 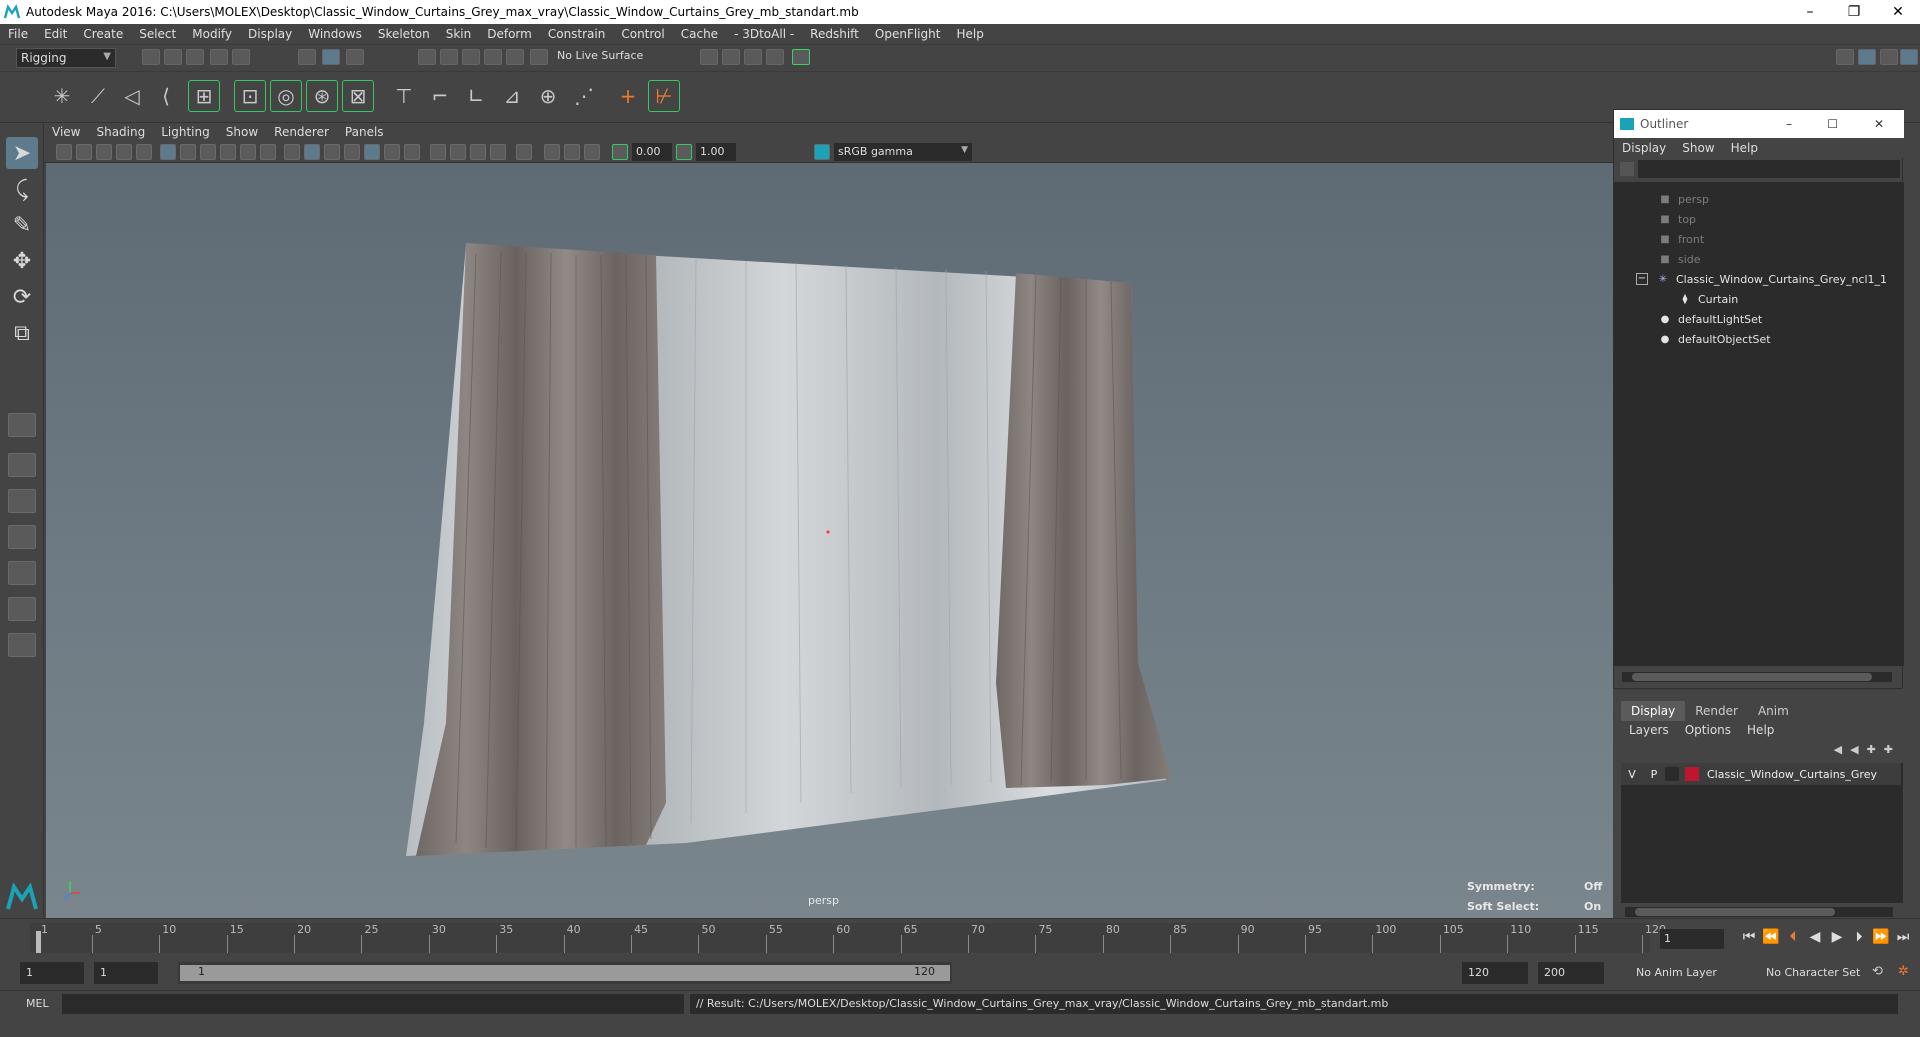 What do you see at coordinates (628, 96) in the screenshot?
I see `parent-constraint-icon: +` at bounding box center [628, 96].